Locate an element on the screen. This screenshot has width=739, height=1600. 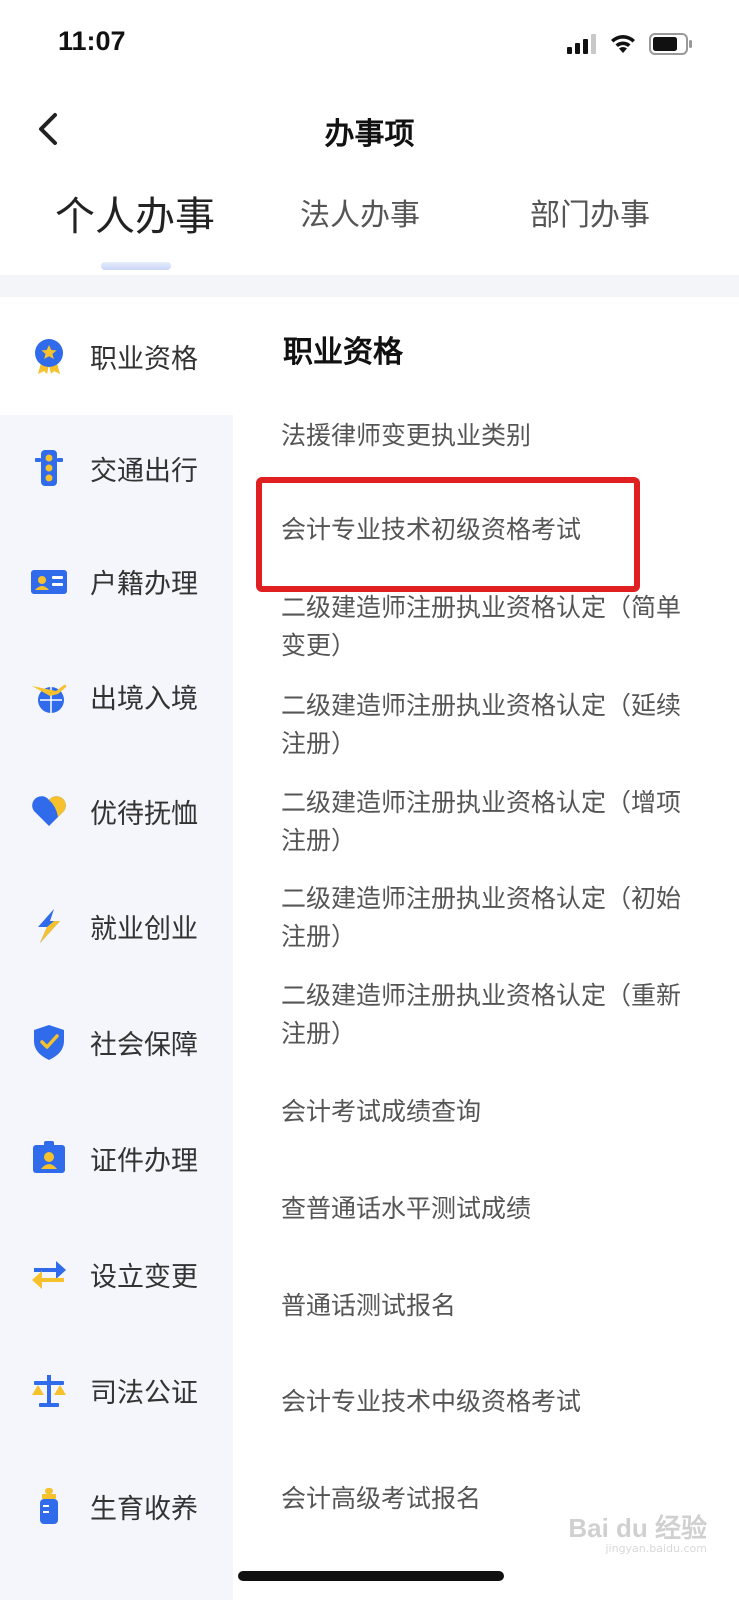
category-tabs: 个人办事 法人办事 部门办事 is located at coordinates (369, 230).